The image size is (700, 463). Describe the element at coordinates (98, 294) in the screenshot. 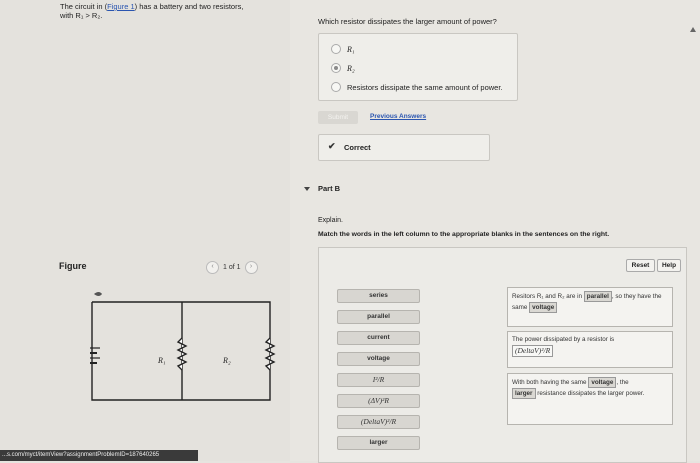

I see `hand-pointer-icon` at that location.